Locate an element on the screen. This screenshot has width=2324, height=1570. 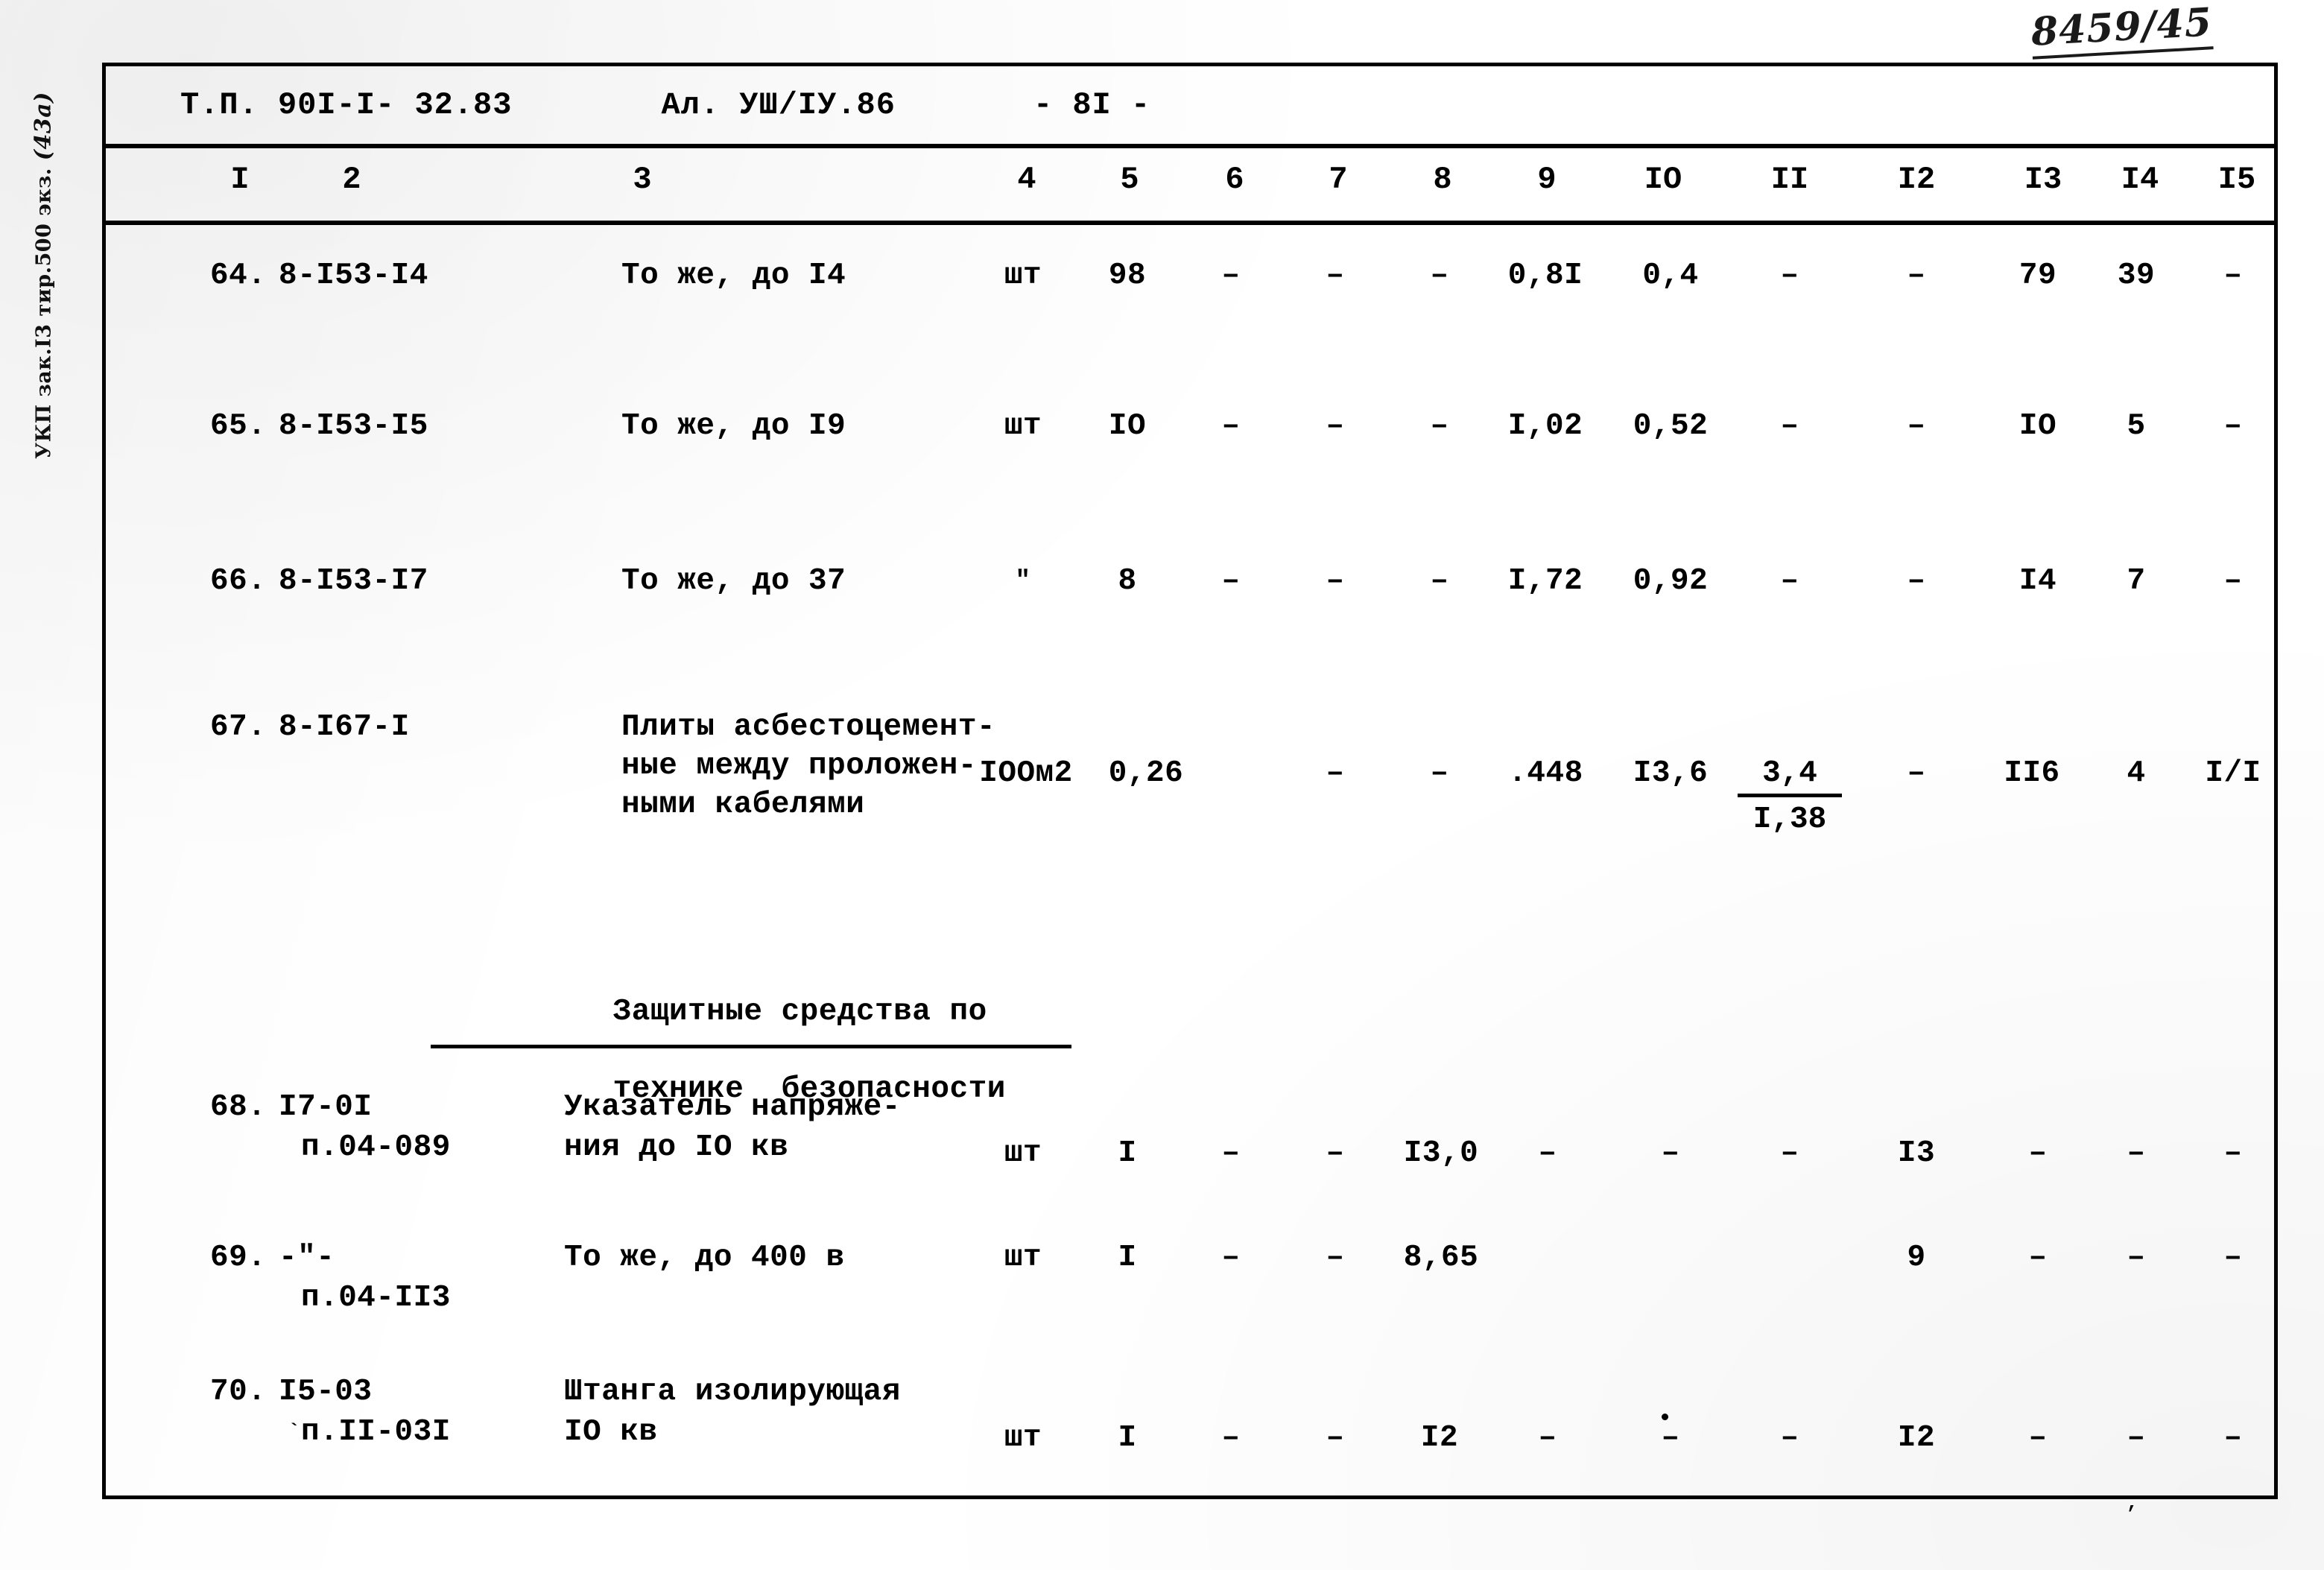
section-heading-line1: Защитные средства по is located at coordinates (799, 1012).